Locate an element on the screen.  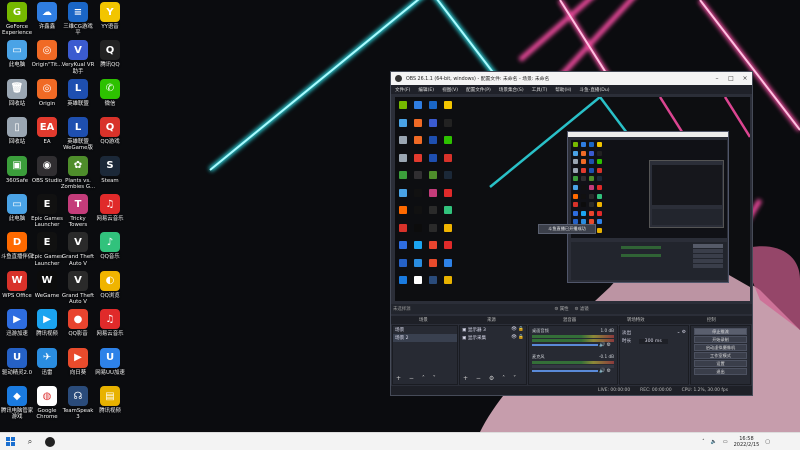
taskbar-obs-app is located at coordinates (50, 441).